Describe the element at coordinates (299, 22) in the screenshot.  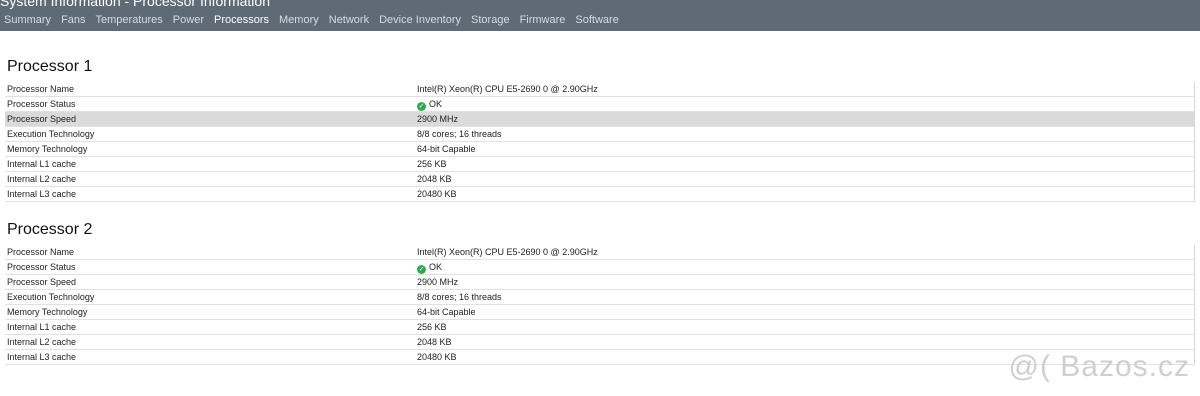
I see `tab-memory: Memory` at that location.